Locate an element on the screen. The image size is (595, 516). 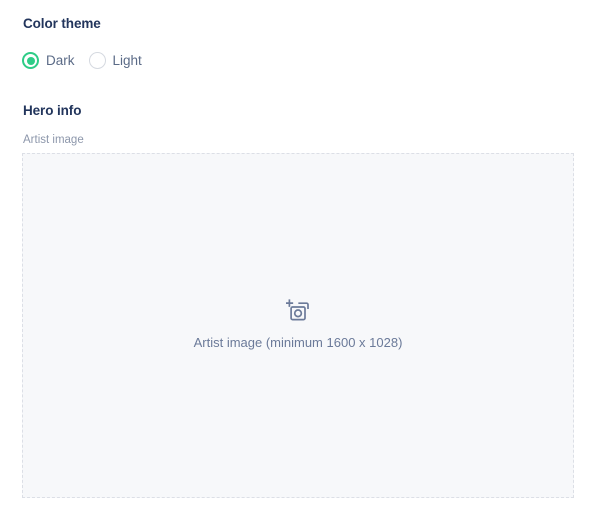
dropzone-content: Artist image (minimum 1600 x 1028) is located at coordinates (298, 324).